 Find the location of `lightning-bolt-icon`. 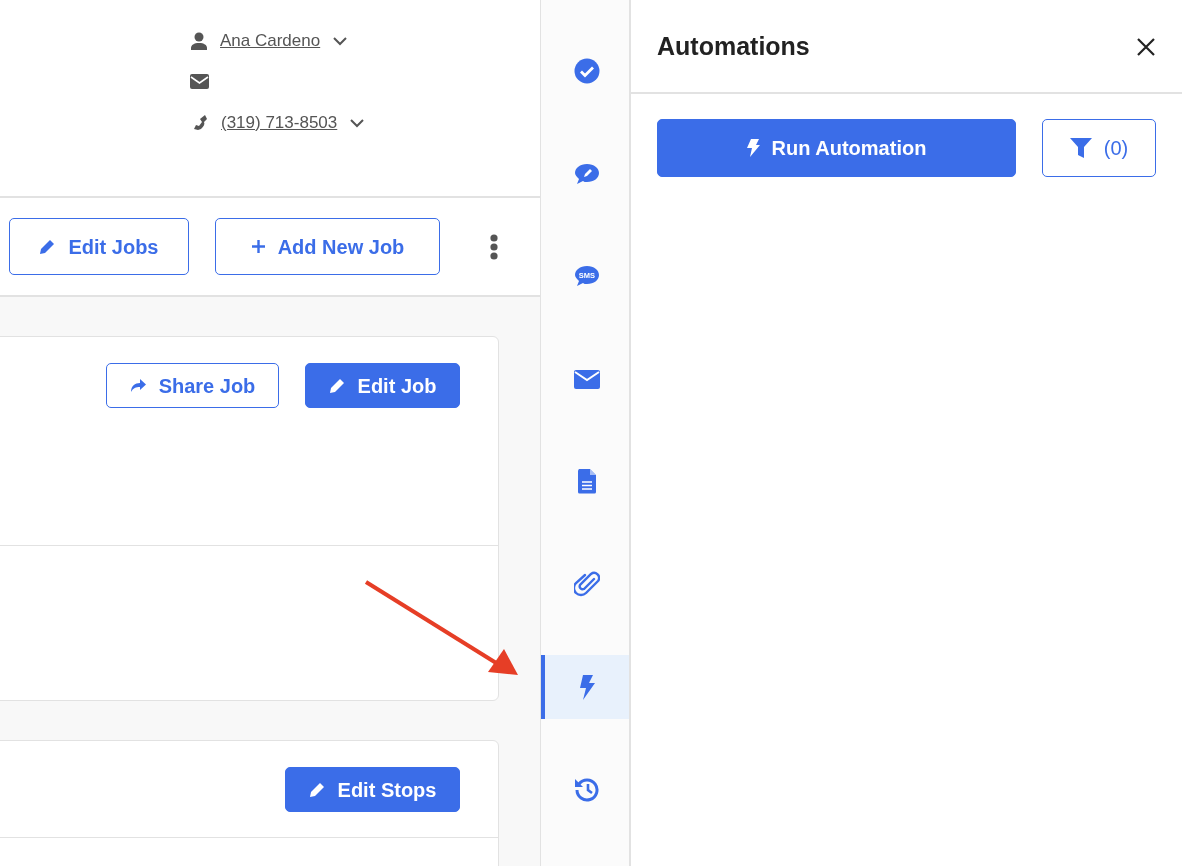

lightning-bolt-icon is located at coordinates (753, 148).